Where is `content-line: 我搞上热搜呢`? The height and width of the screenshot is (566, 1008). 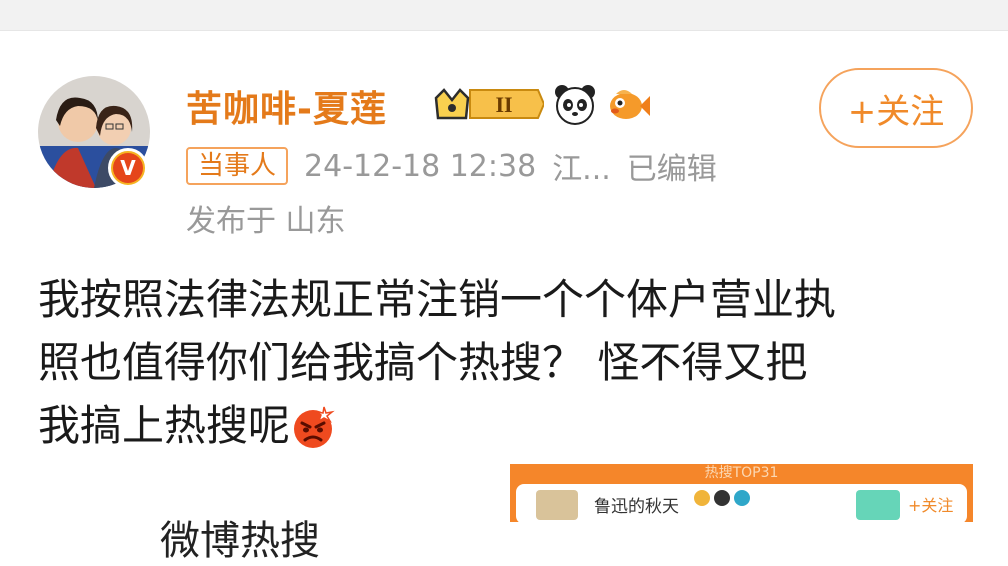
content-line: 我搞上热搜呢 is located at coordinates (164, 425).